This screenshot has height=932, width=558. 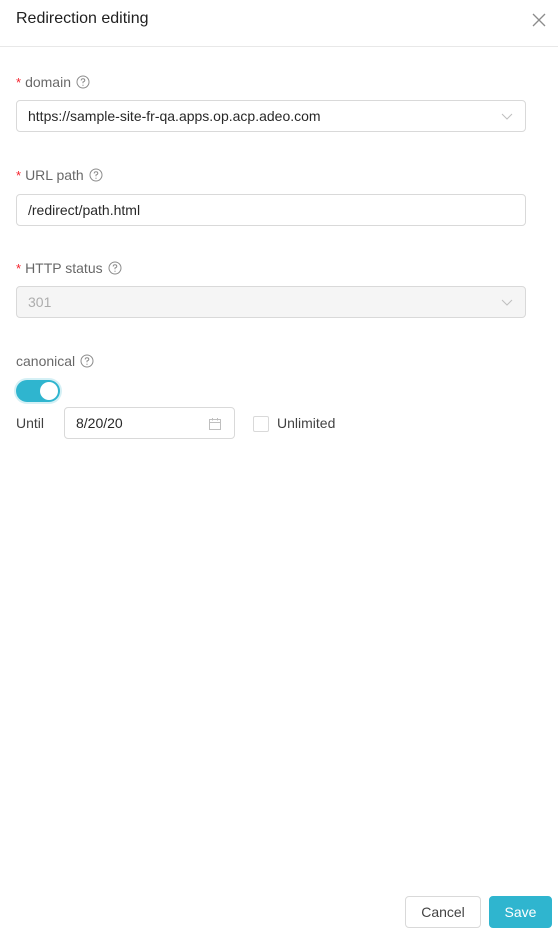 I want to click on url-path-label-text: URL path, so click(x=54, y=175).